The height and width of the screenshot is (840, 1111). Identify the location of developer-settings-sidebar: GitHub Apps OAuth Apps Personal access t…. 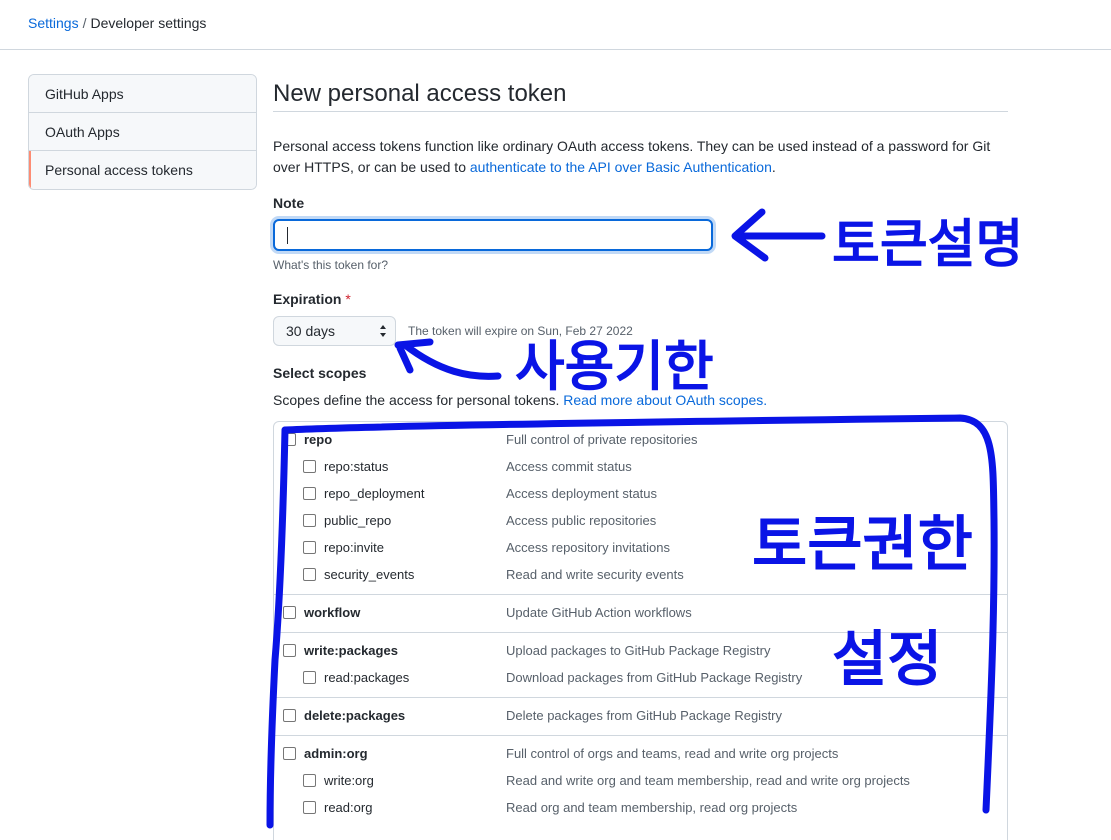
(142, 132).